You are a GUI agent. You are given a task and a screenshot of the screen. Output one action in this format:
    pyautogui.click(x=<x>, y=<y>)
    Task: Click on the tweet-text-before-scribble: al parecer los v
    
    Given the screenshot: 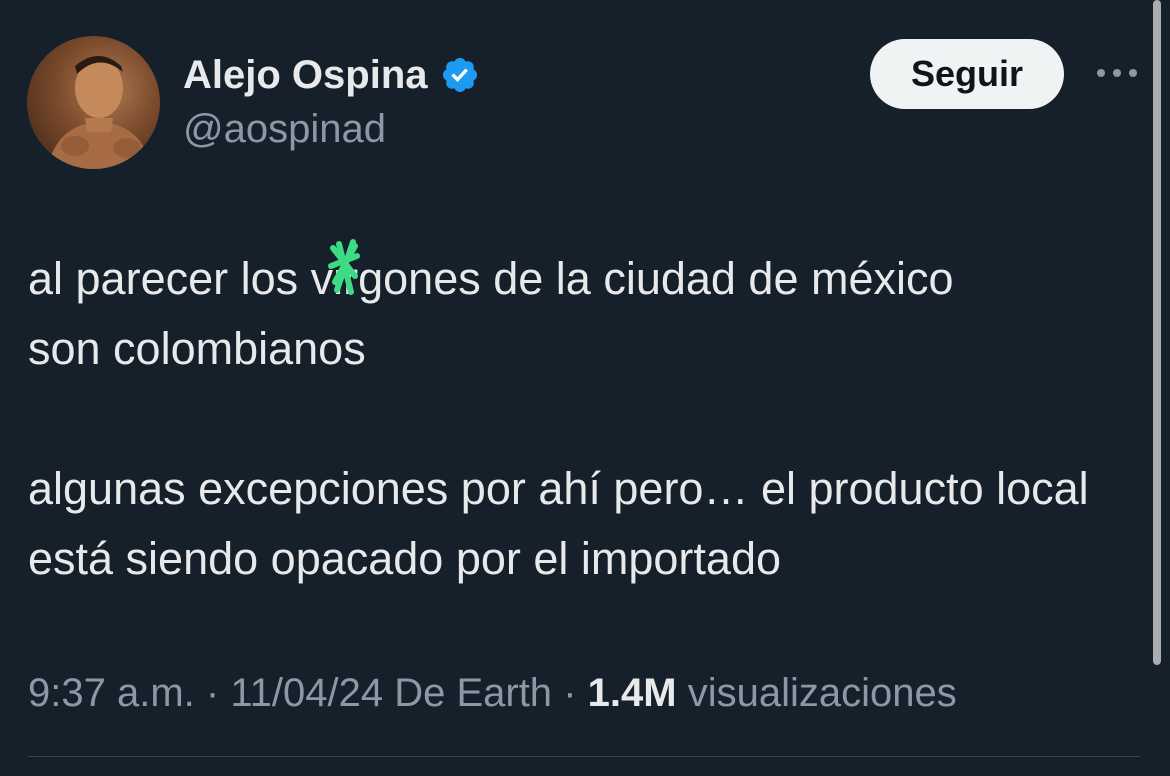 What is the action you would take?
    pyautogui.click(x=181, y=278)
    